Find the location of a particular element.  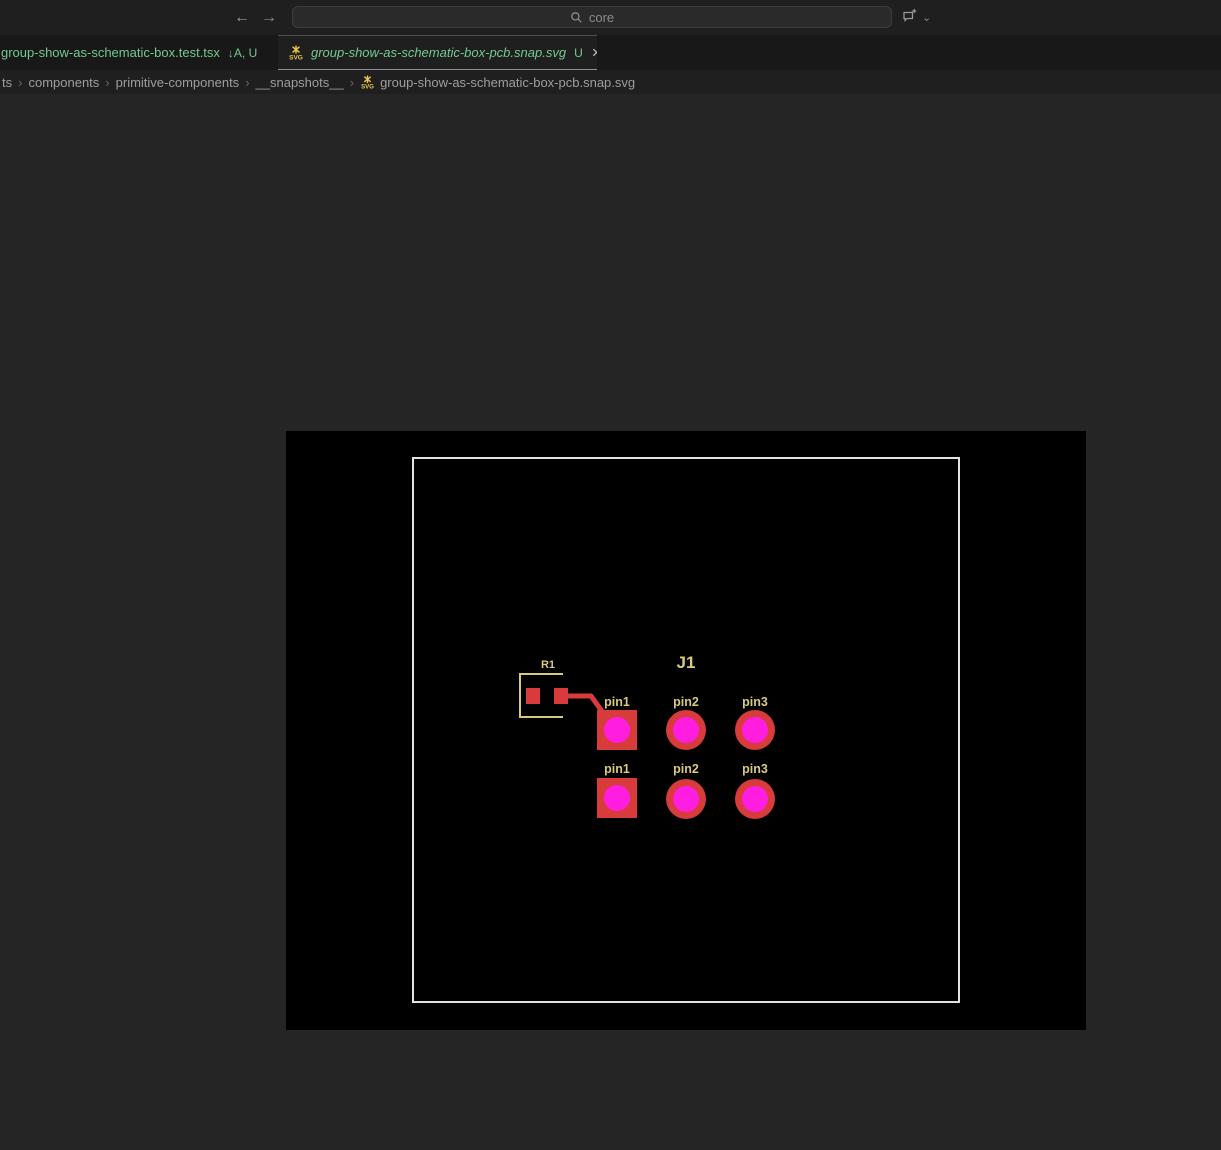

back-button: ← is located at coordinates (242, 17).